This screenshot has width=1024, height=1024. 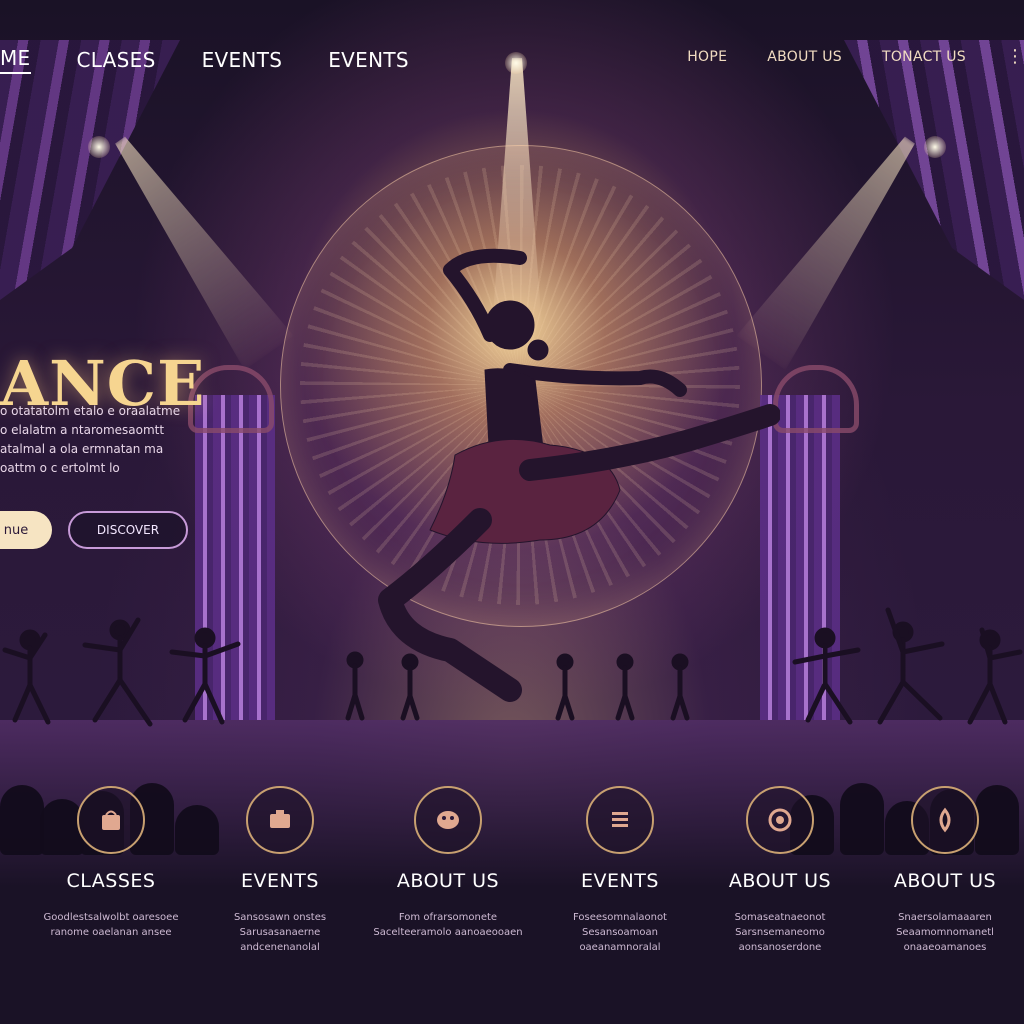 What do you see at coordinates (99, 147) in the screenshot?
I see `spotlight-left` at bounding box center [99, 147].